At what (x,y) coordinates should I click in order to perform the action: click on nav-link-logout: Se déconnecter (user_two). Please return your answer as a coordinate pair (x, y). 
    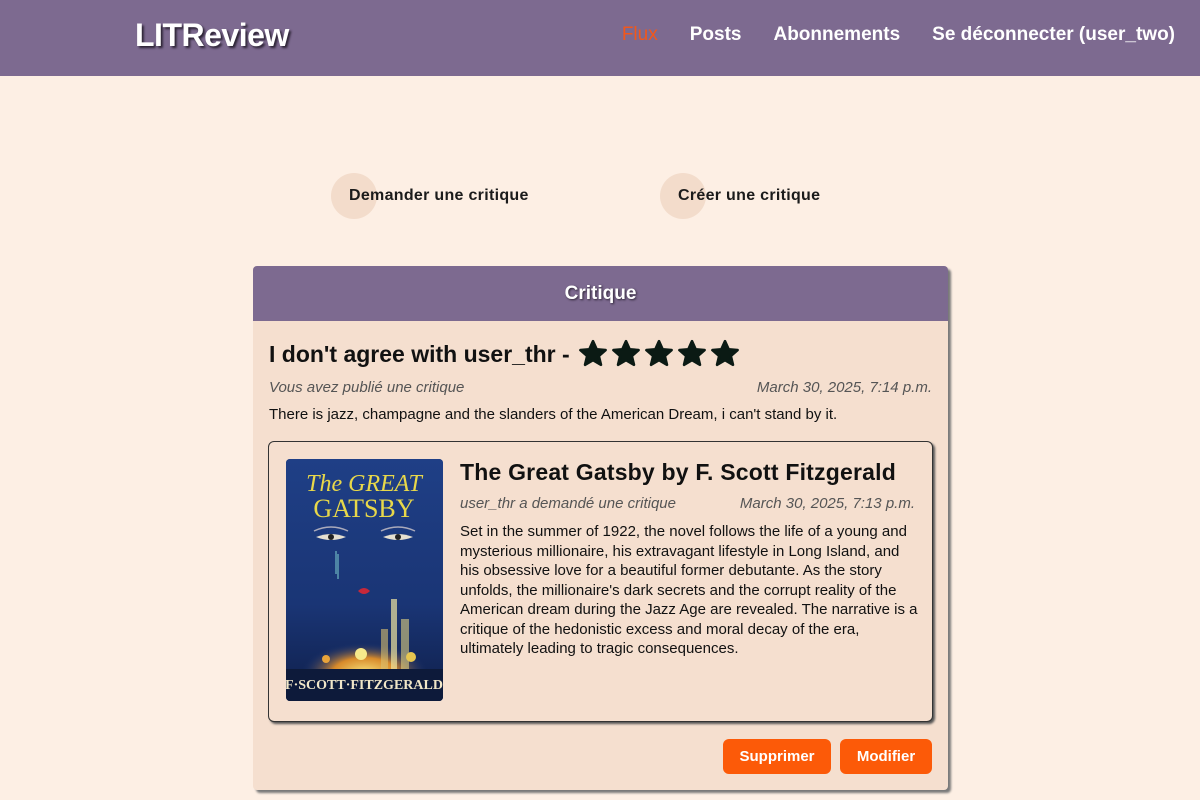
    Looking at the image, I should click on (1053, 35).